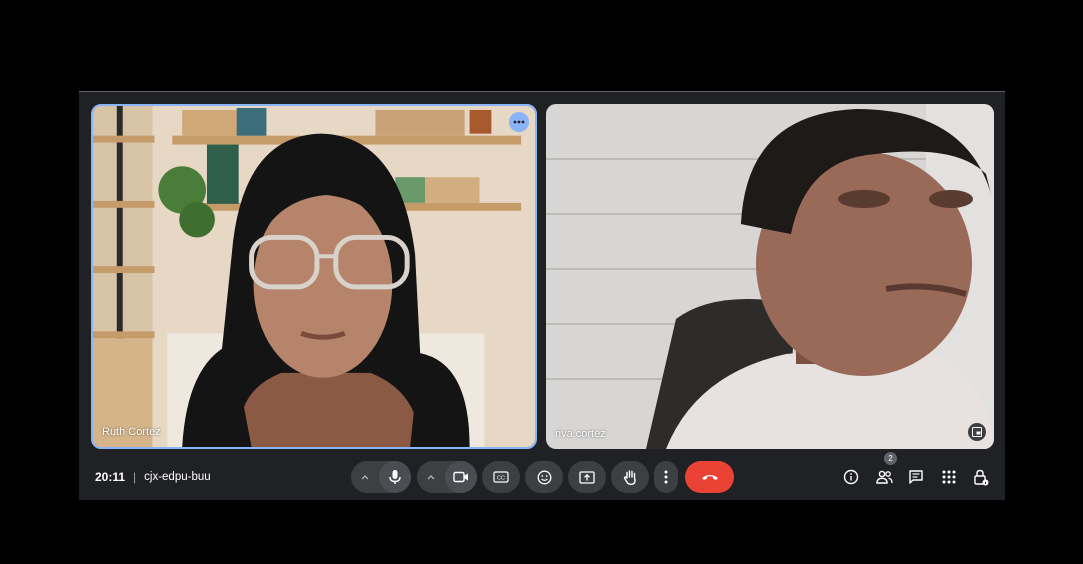  I want to click on raise-hand-button, so click(630, 477).